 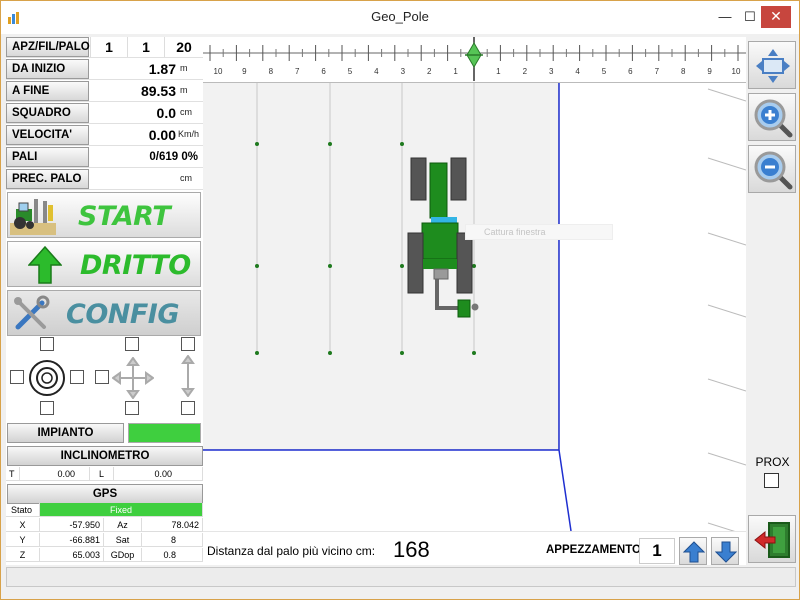 I want to click on dritto-button: DRITTO, so click(x=104, y=264).